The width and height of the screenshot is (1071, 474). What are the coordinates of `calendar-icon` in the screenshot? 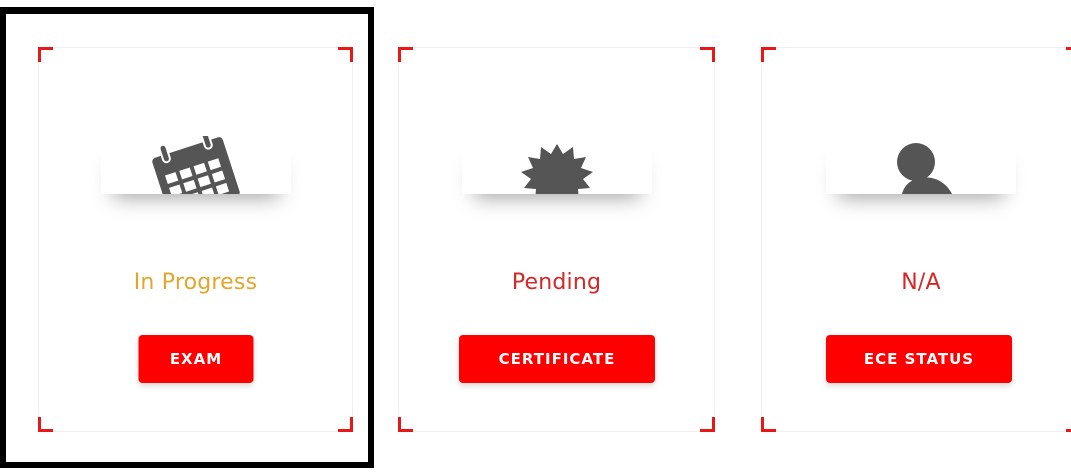 It's located at (195, 165).